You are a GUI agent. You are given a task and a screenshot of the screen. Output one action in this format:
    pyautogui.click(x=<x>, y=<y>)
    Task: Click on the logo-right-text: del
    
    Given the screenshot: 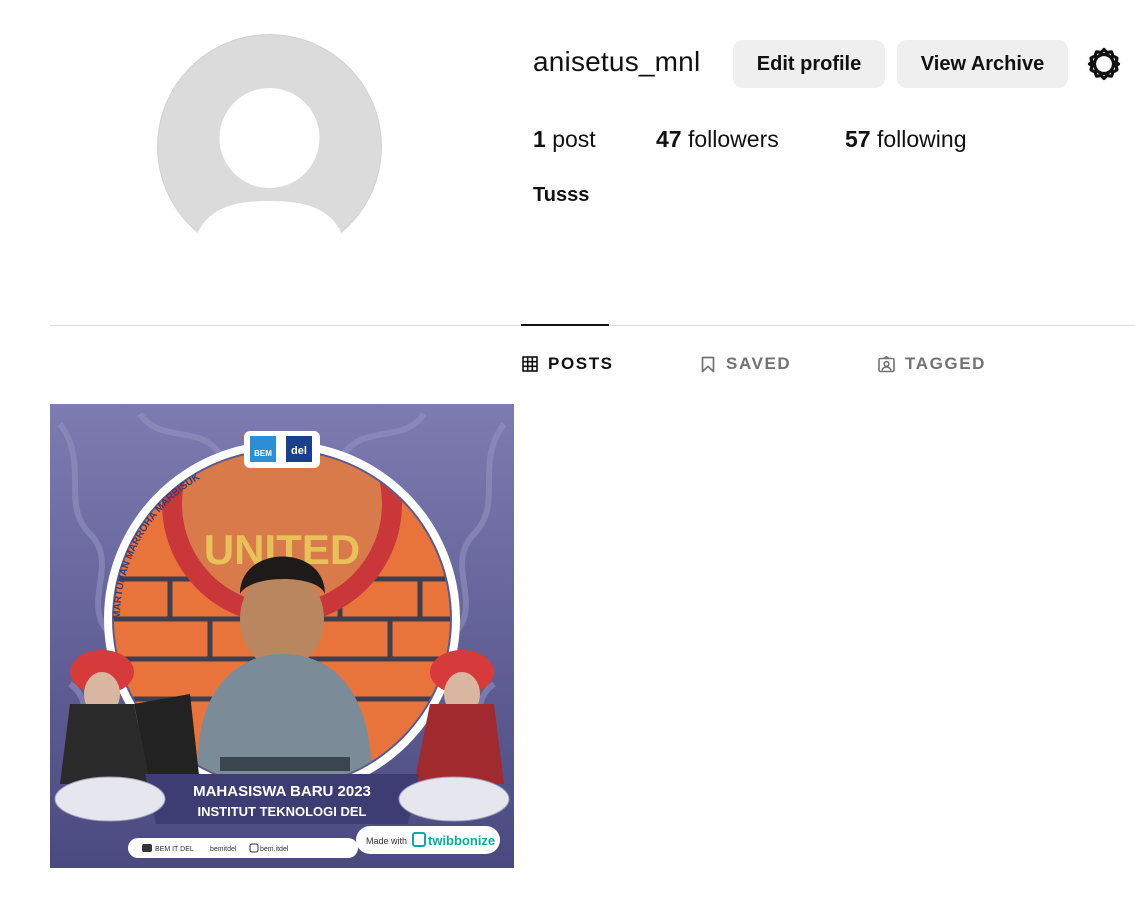 What is the action you would take?
    pyautogui.click(x=299, y=451)
    